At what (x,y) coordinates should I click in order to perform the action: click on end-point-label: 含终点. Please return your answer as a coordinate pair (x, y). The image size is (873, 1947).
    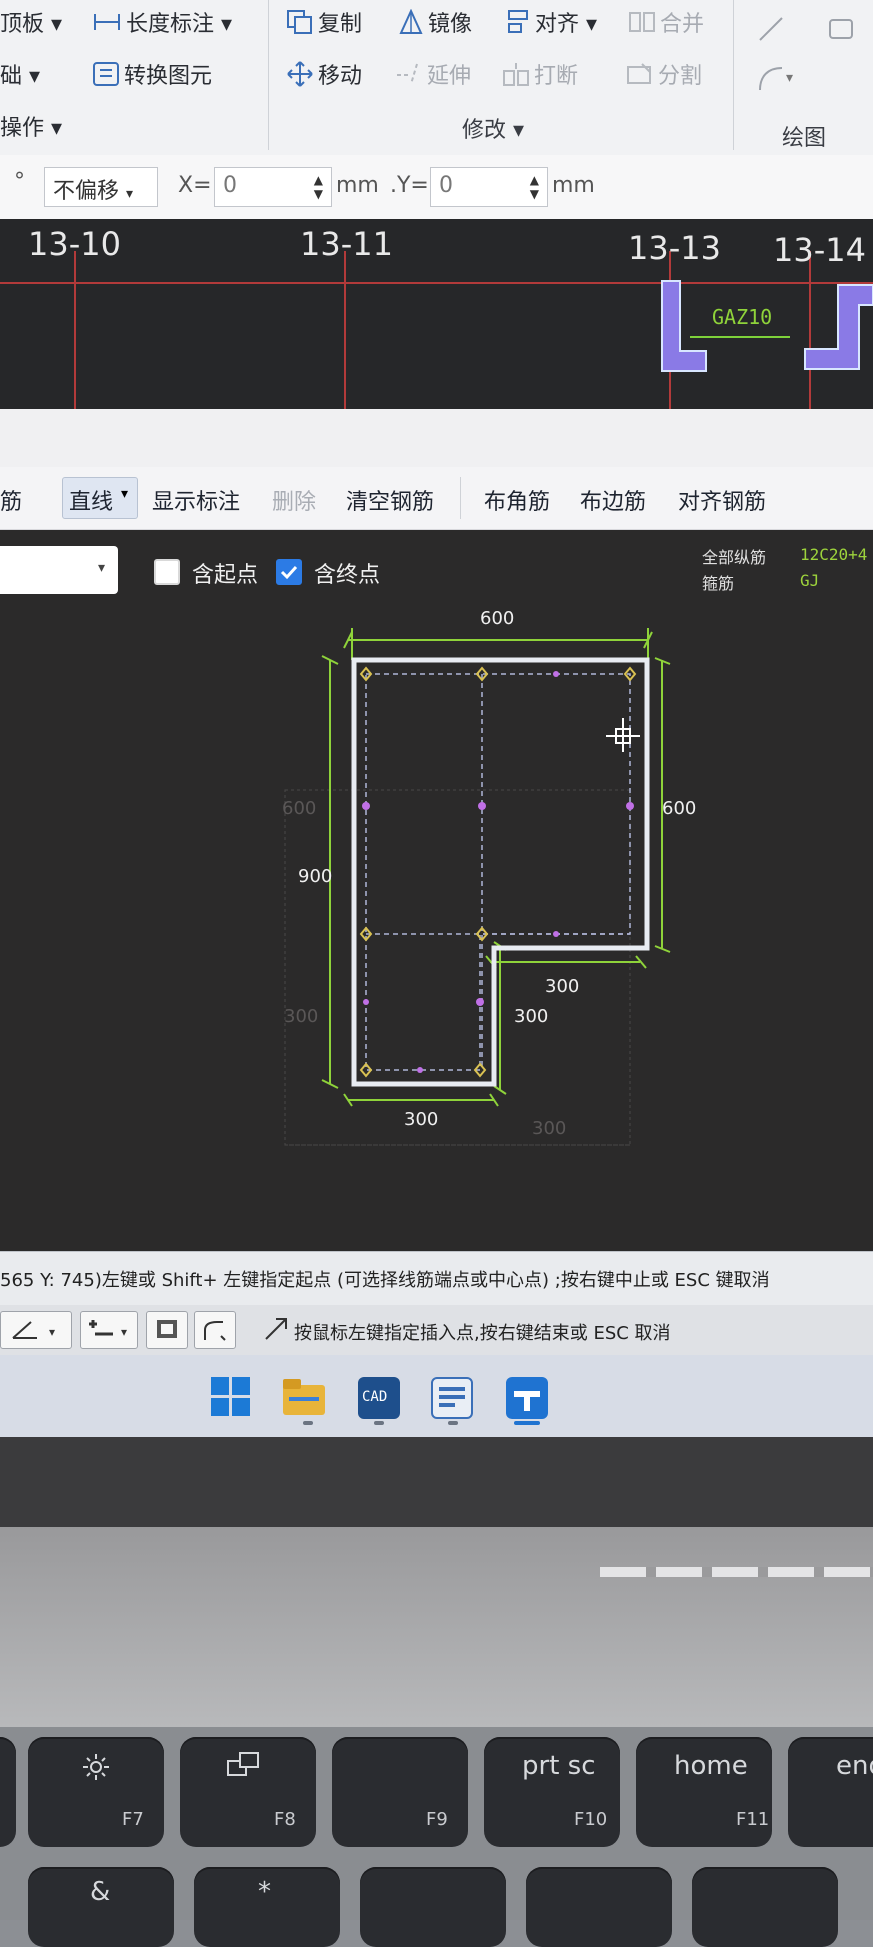
    Looking at the image, I should click on (347, 575).